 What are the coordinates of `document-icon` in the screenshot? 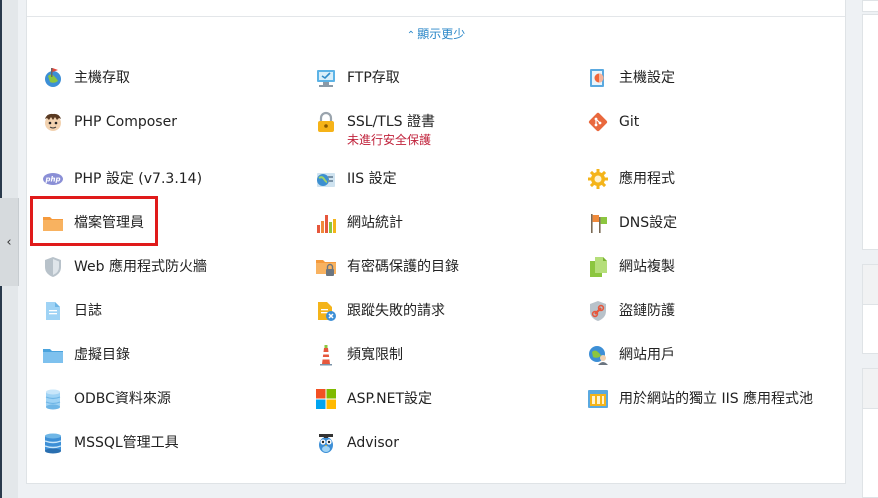 It's located at (53, 311).